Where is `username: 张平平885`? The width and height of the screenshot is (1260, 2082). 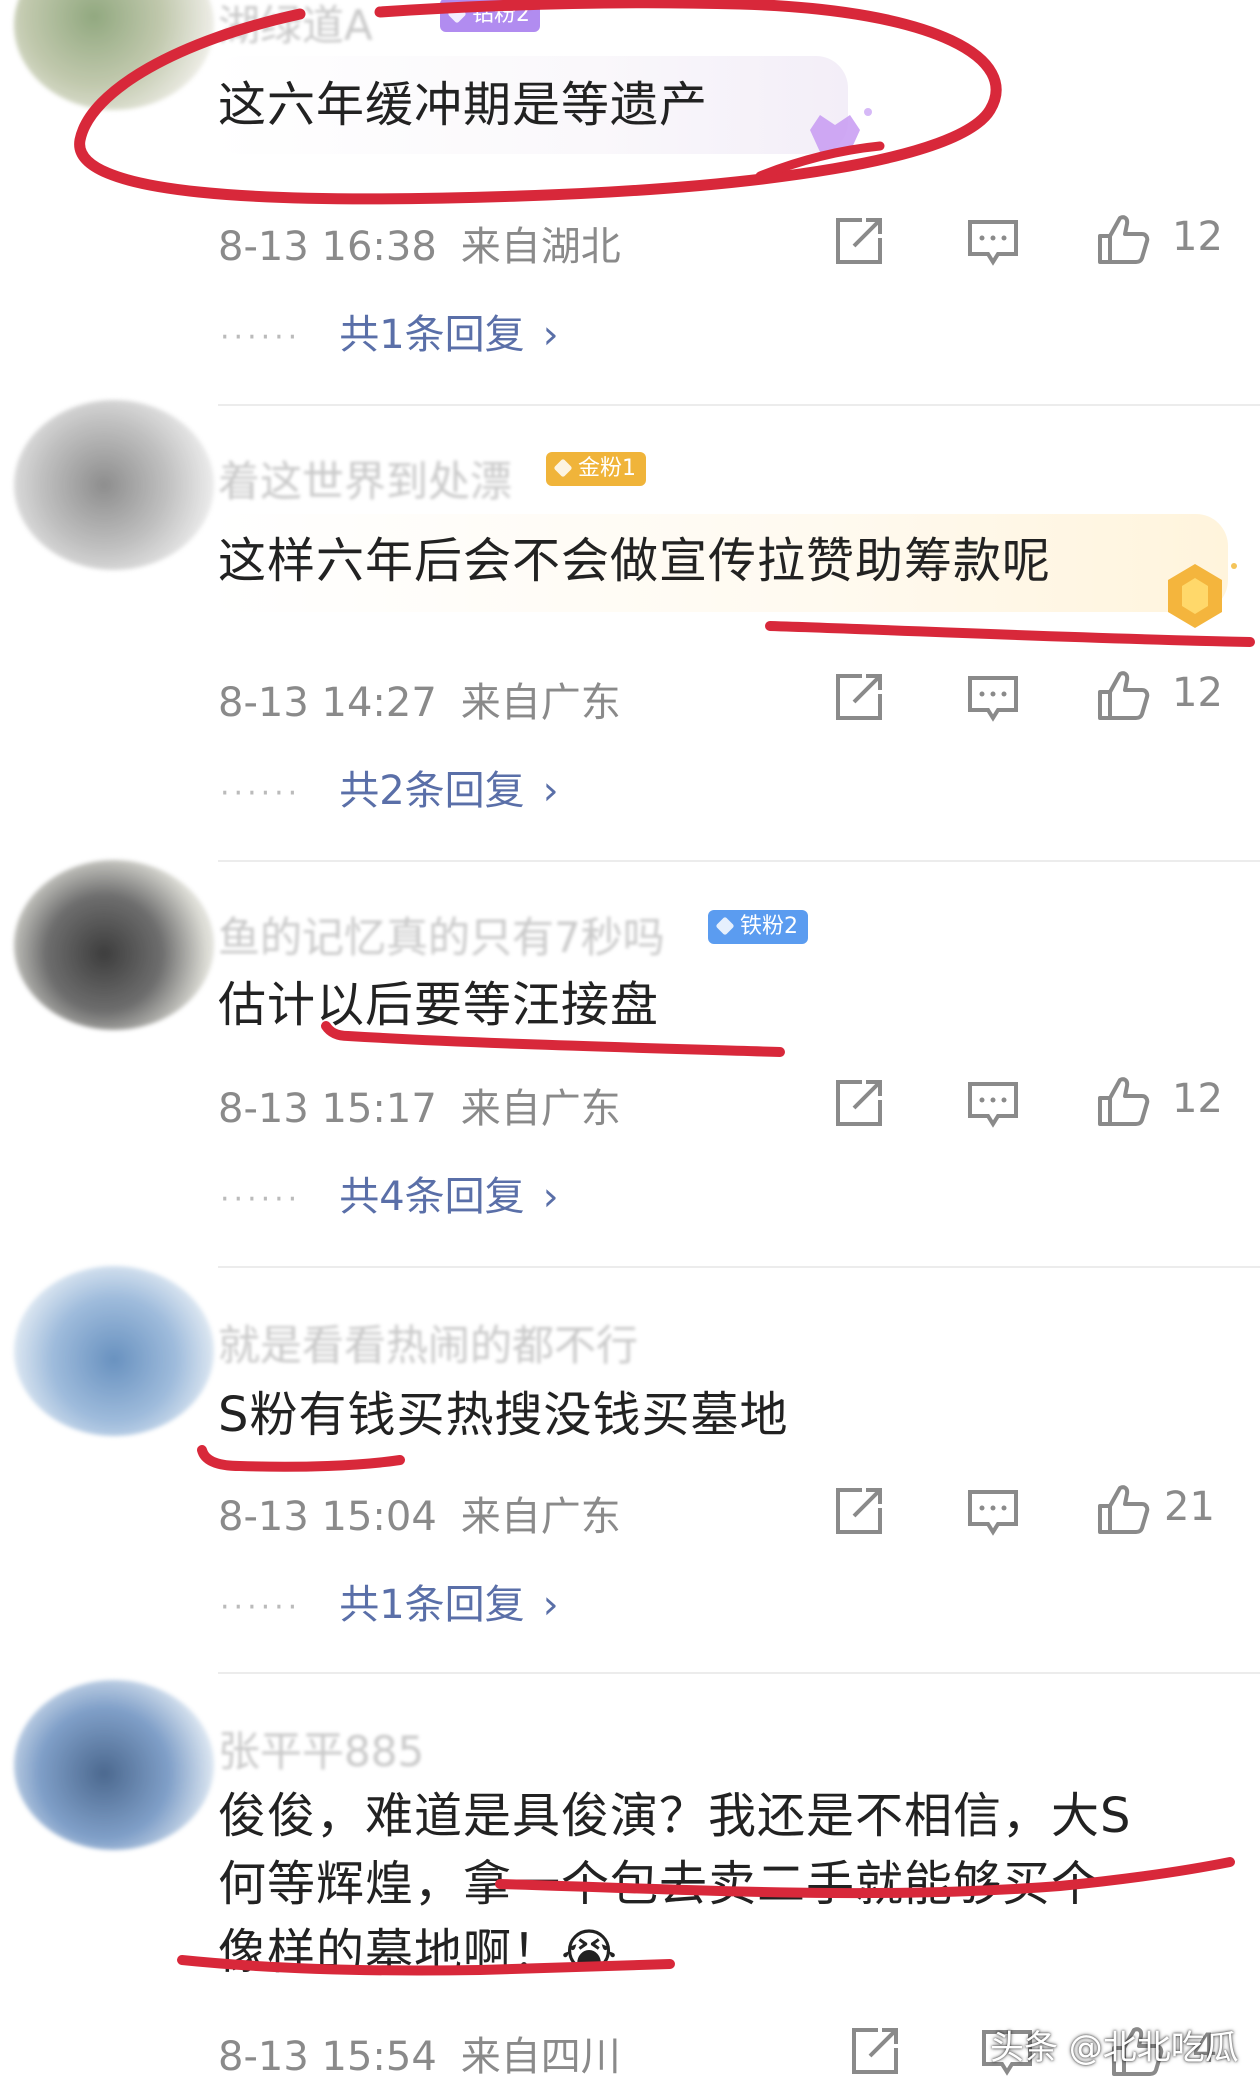 username: 张平平885 is located at coordinates (321, 1748).